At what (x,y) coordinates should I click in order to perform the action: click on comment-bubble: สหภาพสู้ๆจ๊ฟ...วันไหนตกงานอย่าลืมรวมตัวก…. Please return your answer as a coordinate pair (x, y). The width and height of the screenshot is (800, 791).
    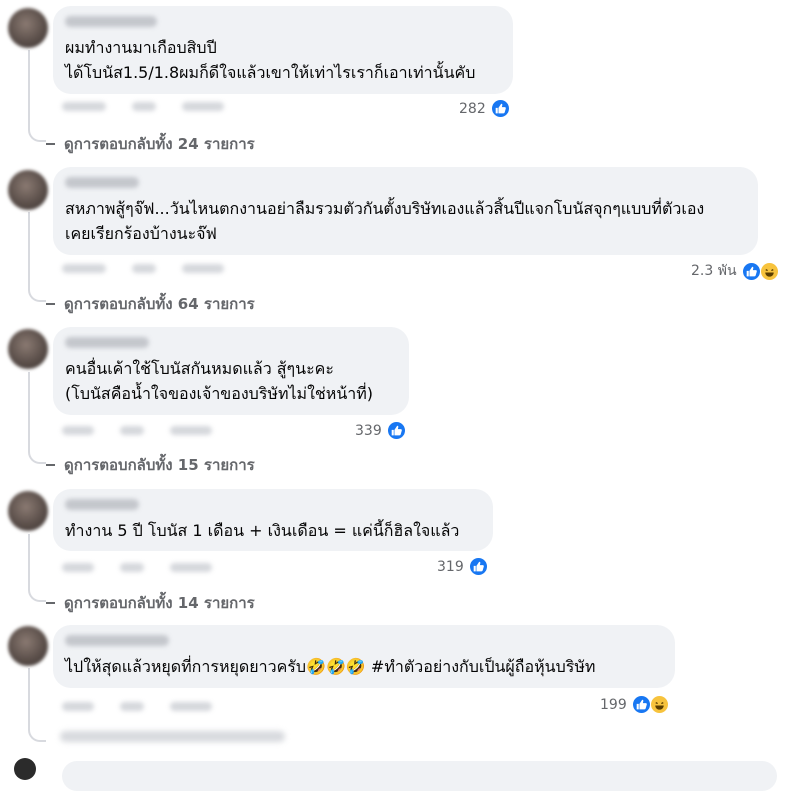
    Looking at the image, I should click on (405, 211).